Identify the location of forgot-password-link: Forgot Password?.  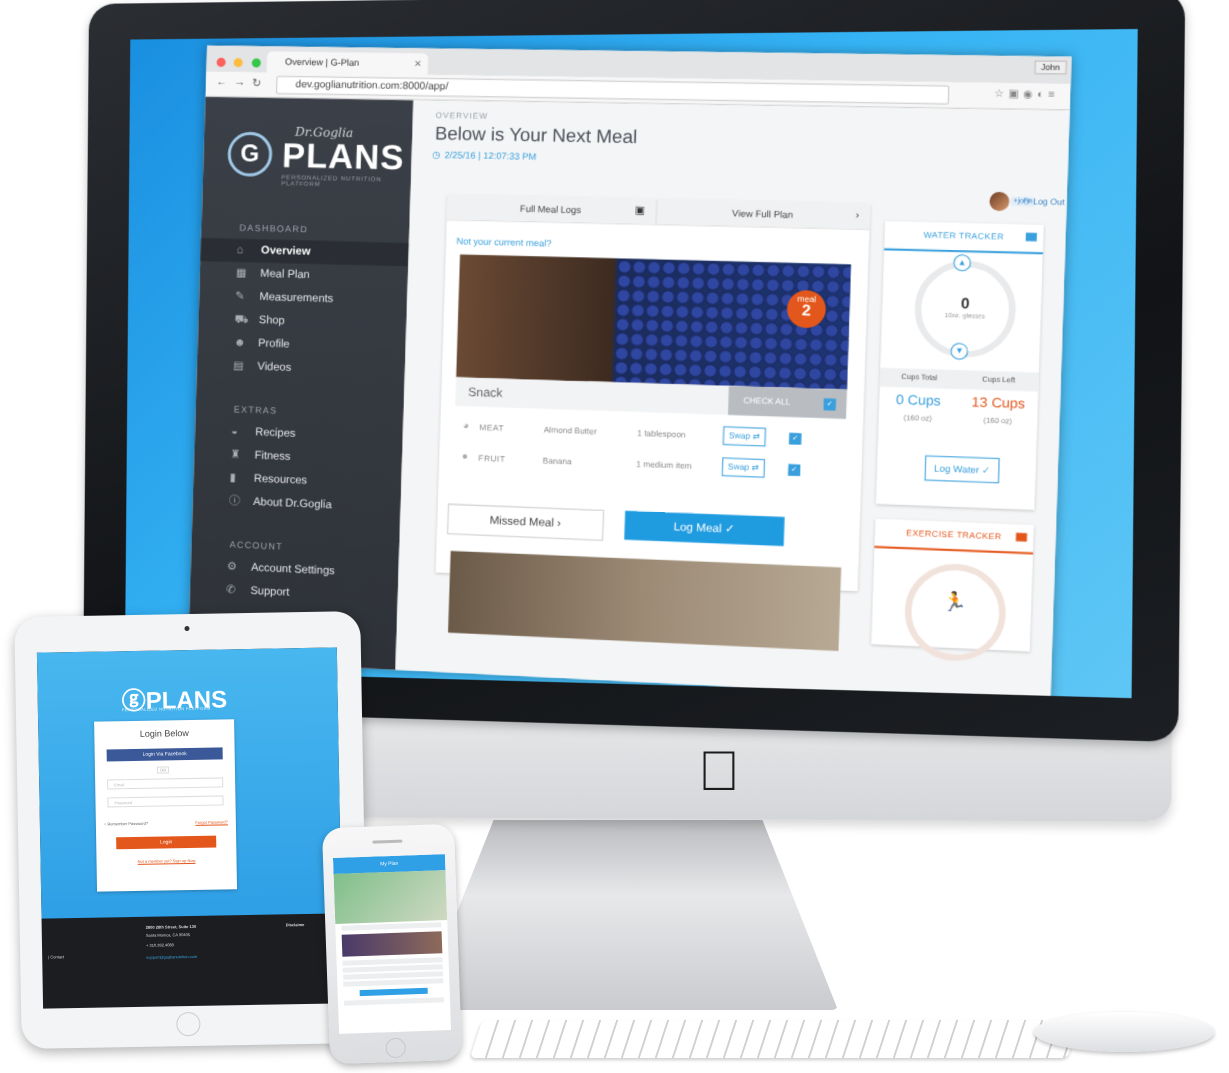
(211, 822).